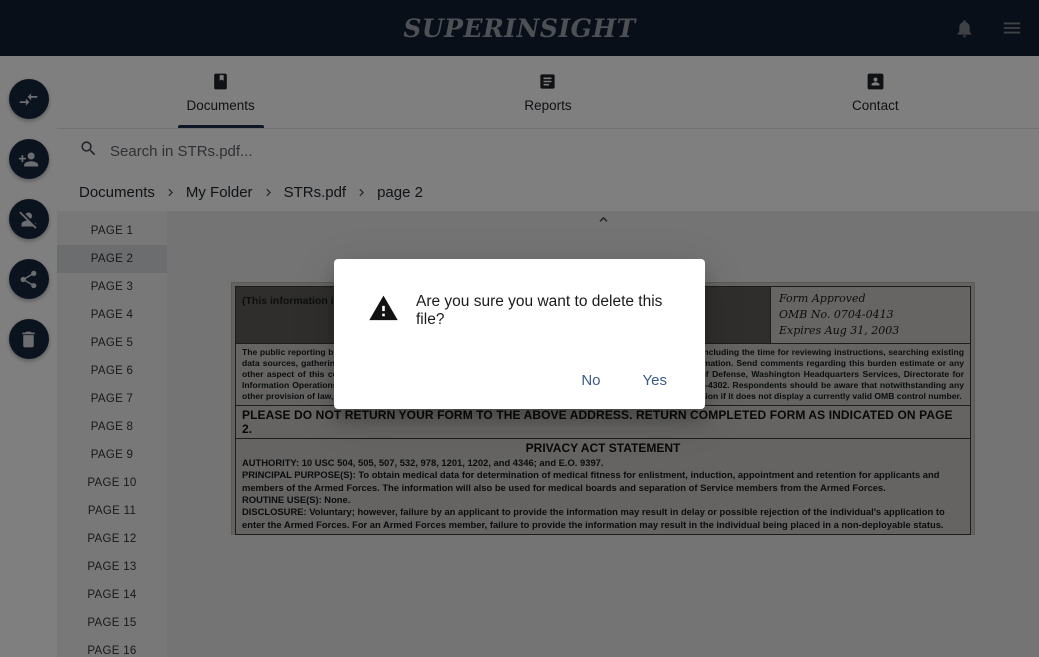  What do you see at coordinates (383, 311) in the screenshot?
I see `warning-triangle-icon` at bounding box center [383, 311].